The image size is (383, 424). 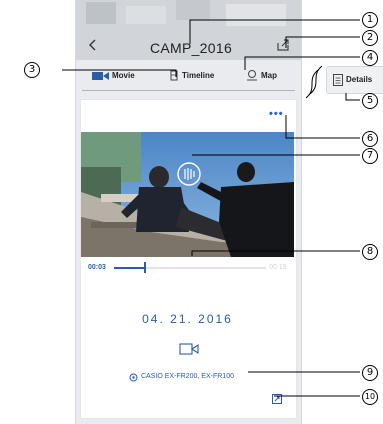 What do you see at coordinates (370, 20) in the screenshot?
I see `callout-1: 1` at bounding box center [370, 20].